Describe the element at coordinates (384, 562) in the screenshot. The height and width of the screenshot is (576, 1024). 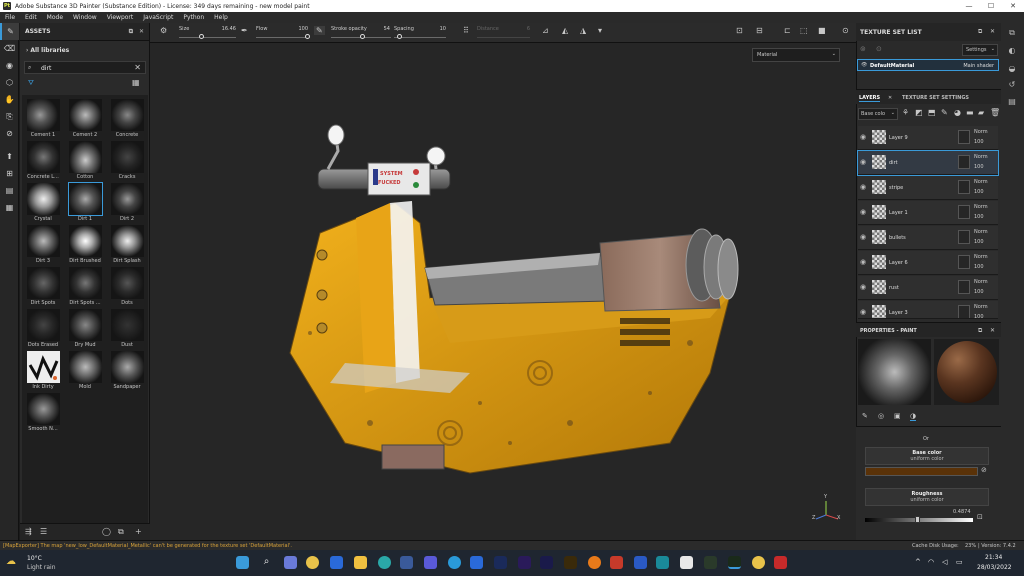
I see `edge-icon` at that location.